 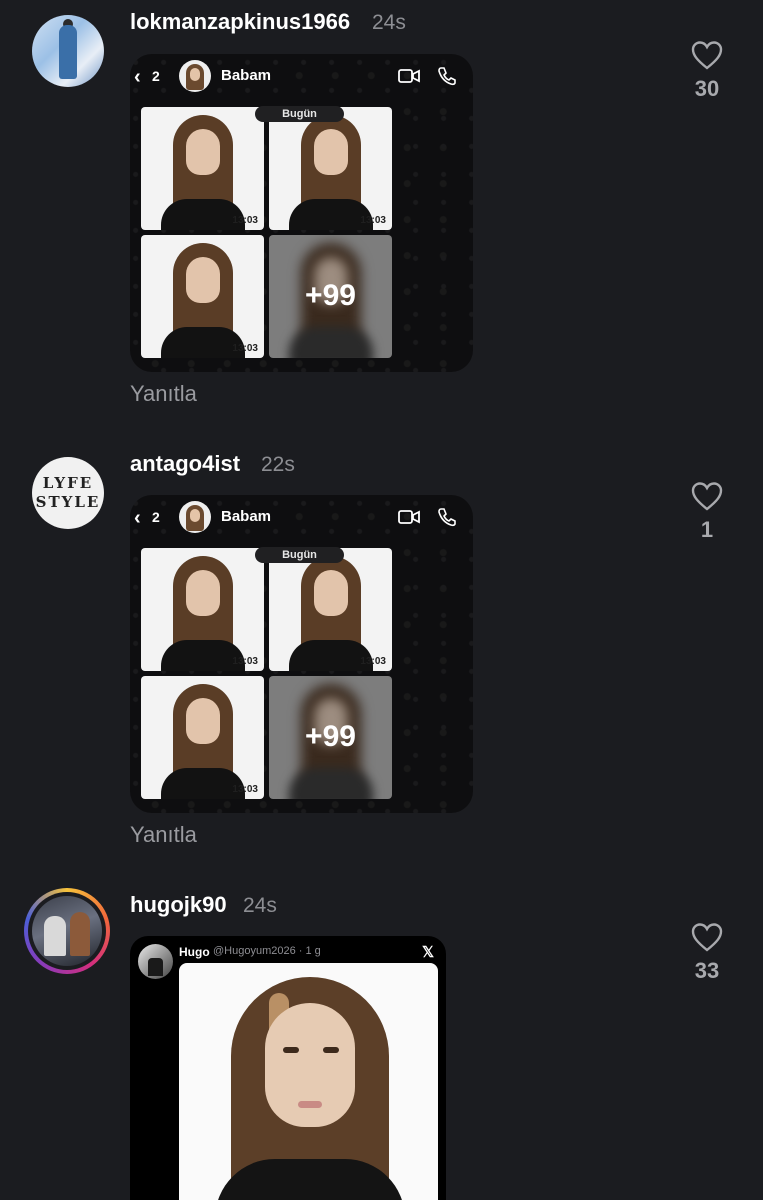 What do you see at coordinates (707, 71) in the screenshot?
I see `like-button: 30` at bounding box center [707, 71].